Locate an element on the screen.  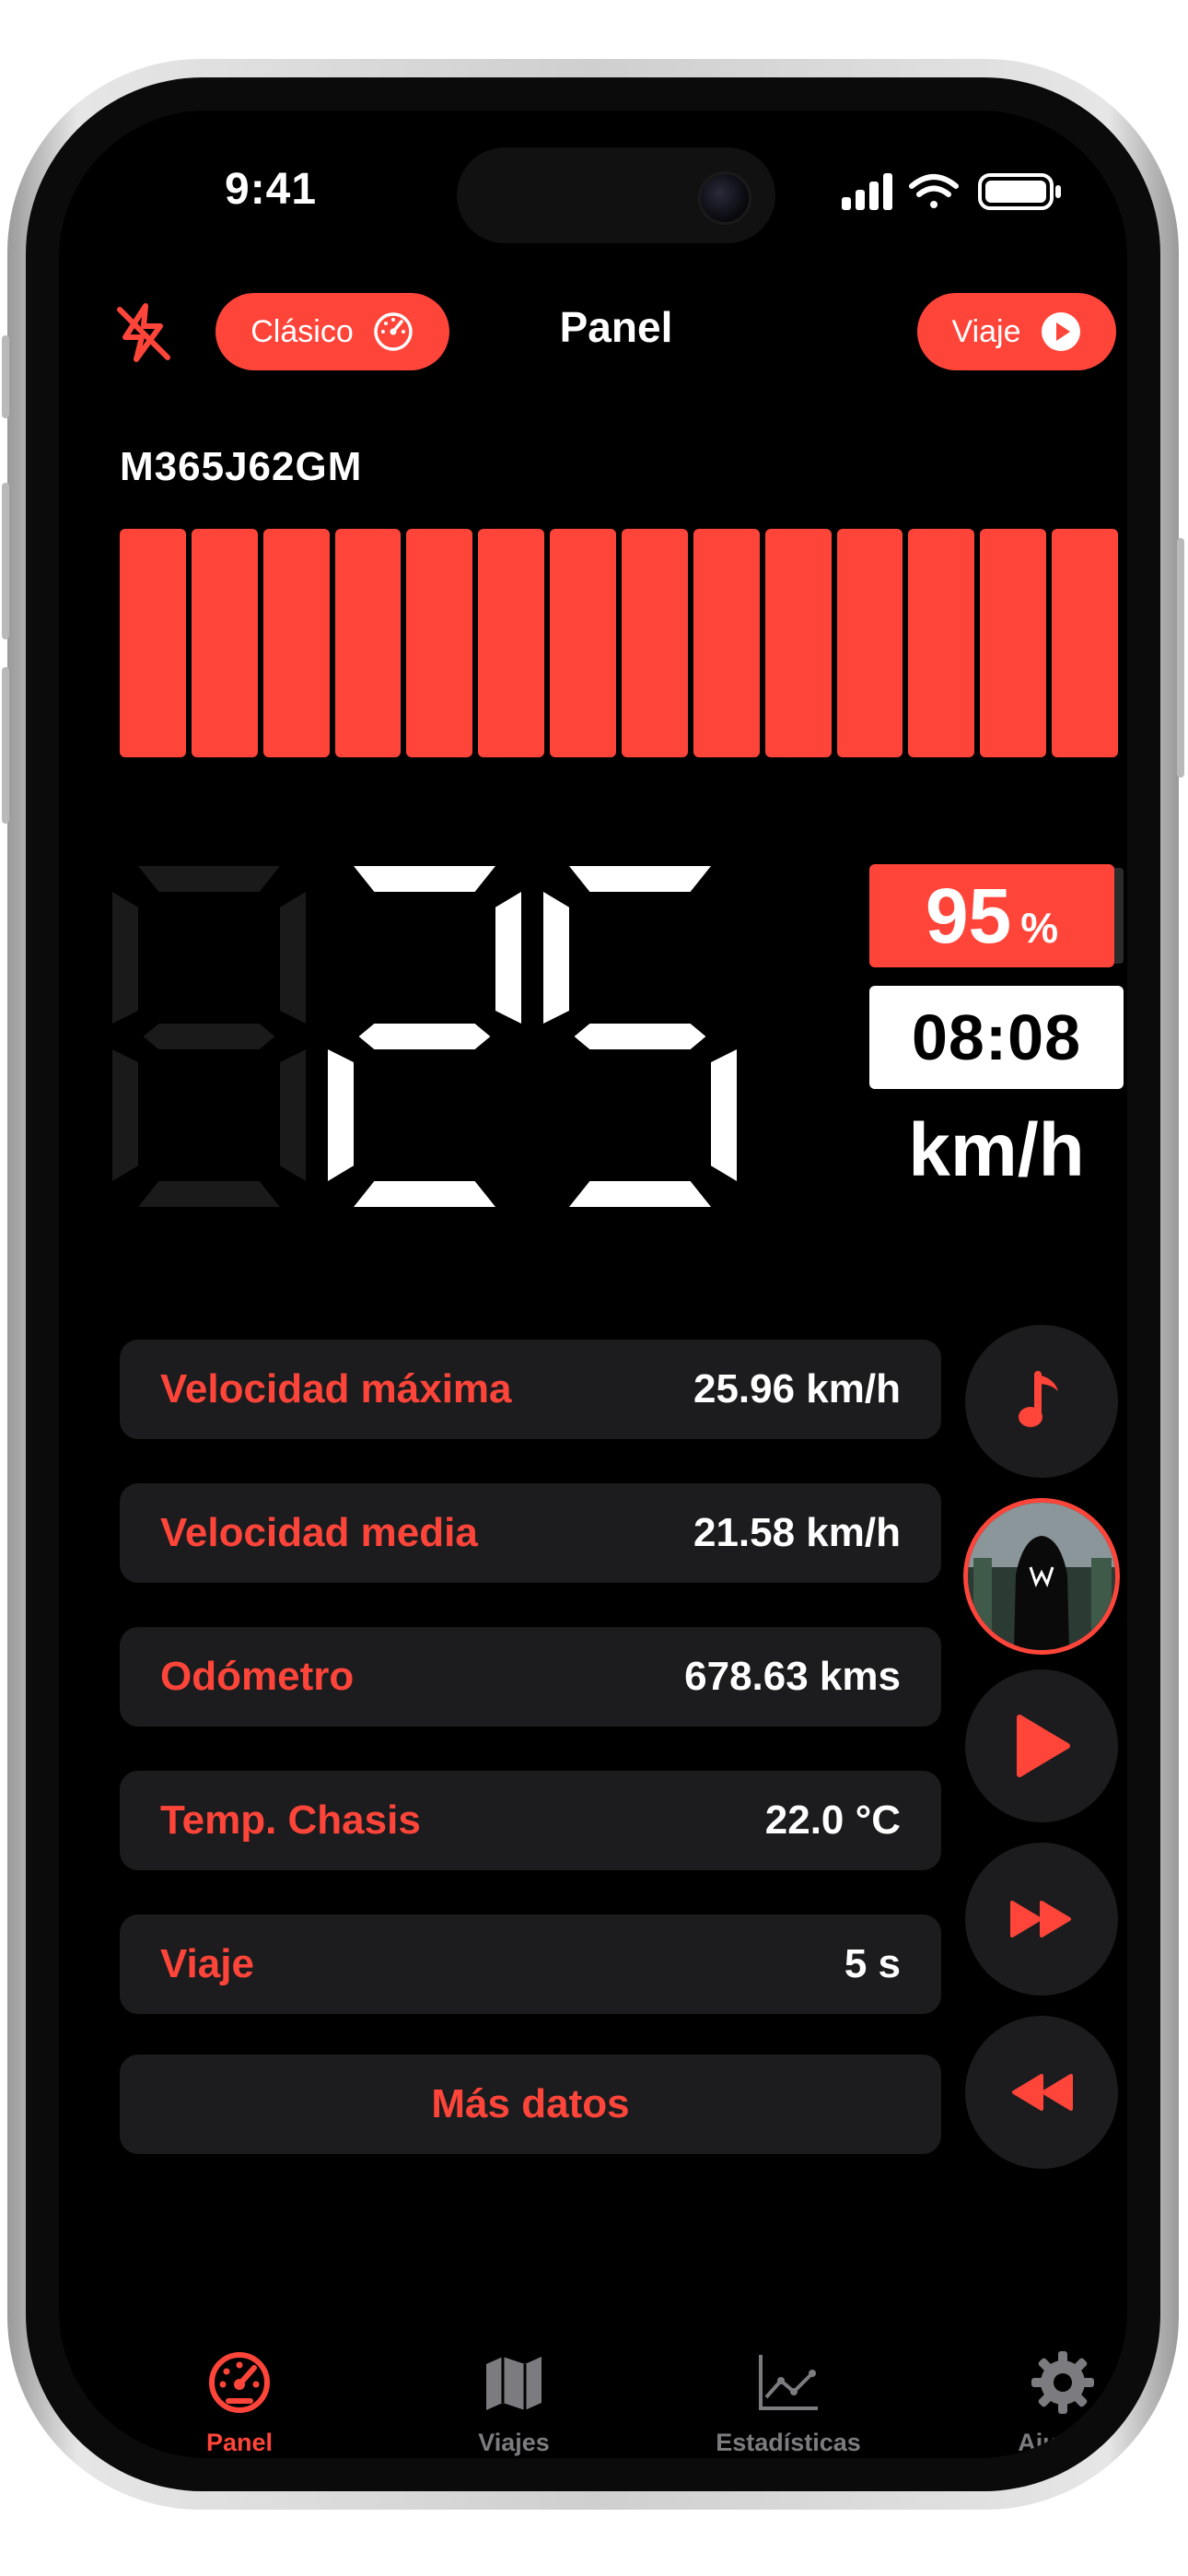
music-button is located at coordinates (1041, 1401).